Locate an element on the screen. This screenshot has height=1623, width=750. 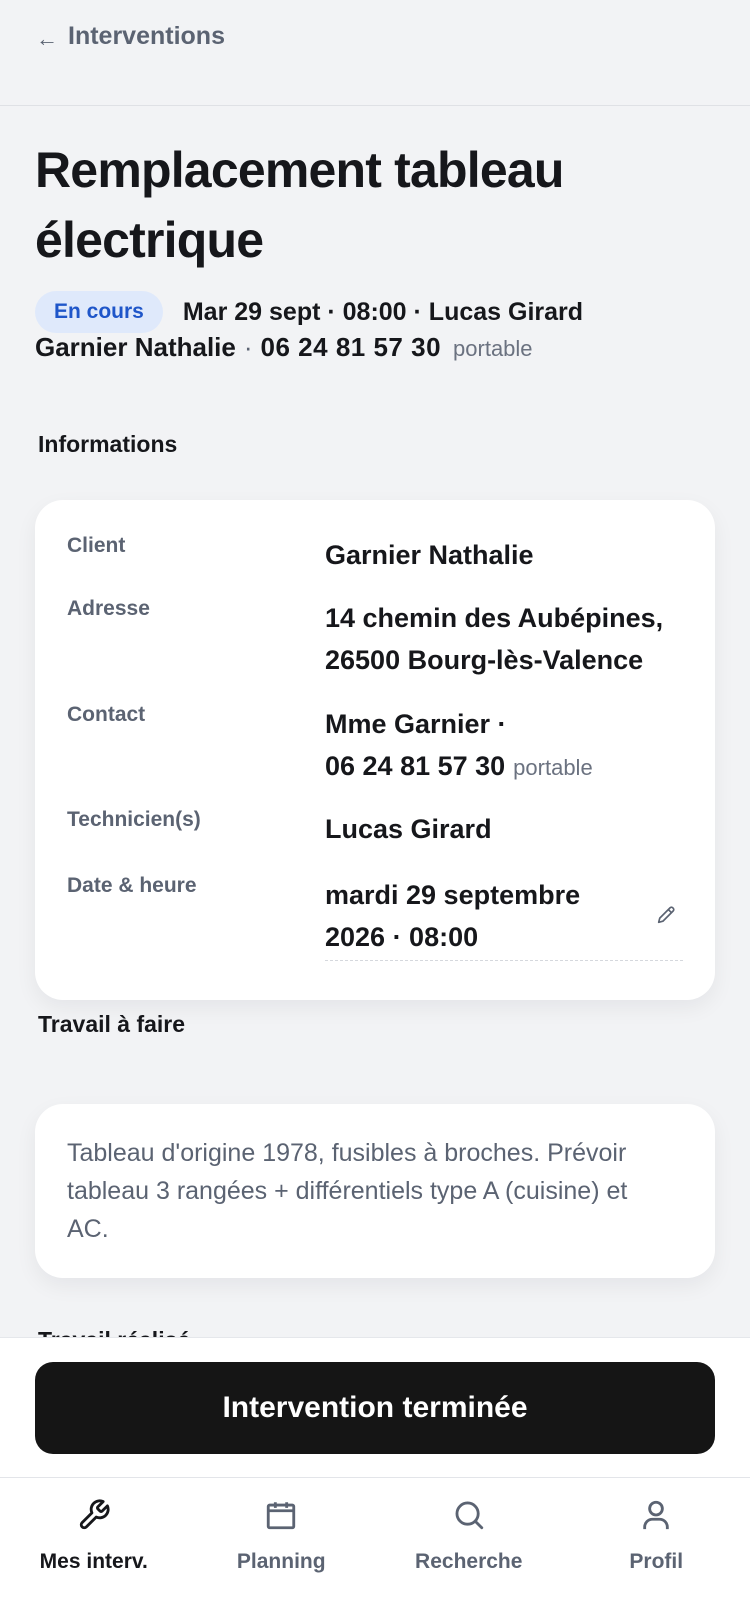
wrench-icon is located at coordinates (94, 1514).